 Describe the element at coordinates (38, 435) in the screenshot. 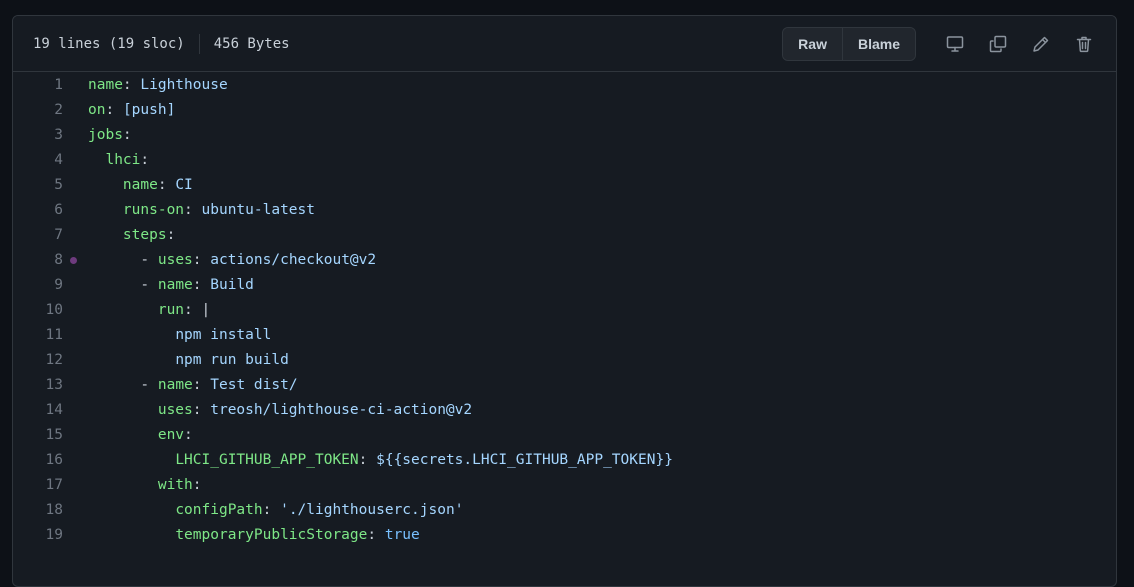

I see `line-number: 15` at that location.